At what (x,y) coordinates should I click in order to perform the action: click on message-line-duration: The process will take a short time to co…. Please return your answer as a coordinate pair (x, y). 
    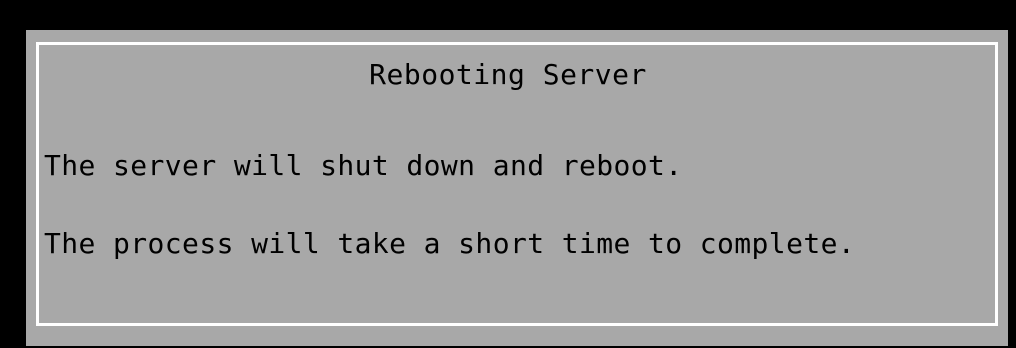
    Looking at the image, I should click on (450, 243).